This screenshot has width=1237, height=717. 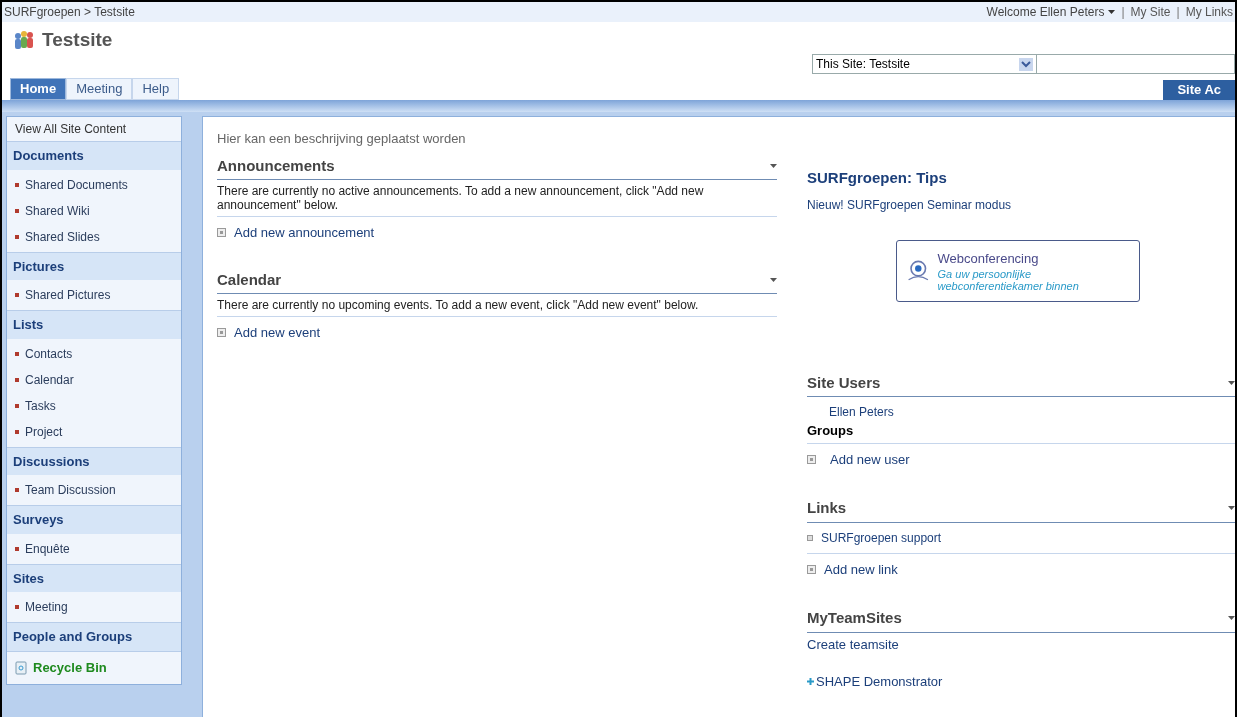 What do you see at coordinates (94, 431) in the screenshot?
I see `sidebar-item: Project` at bounding box center [94, 431].